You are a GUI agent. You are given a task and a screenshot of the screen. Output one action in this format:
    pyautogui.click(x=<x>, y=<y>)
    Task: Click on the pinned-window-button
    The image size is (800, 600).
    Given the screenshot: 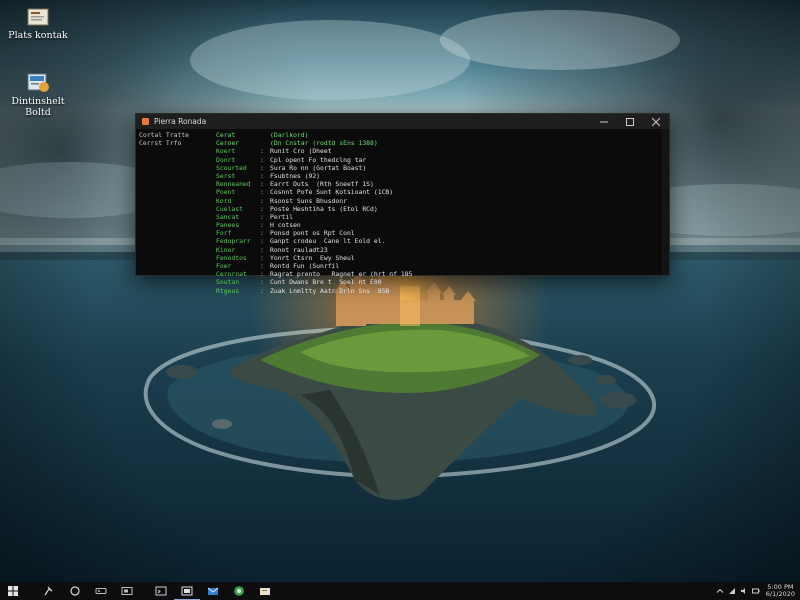 What is the action you would take?
    pyautogui.click(x=187, y=591)
    